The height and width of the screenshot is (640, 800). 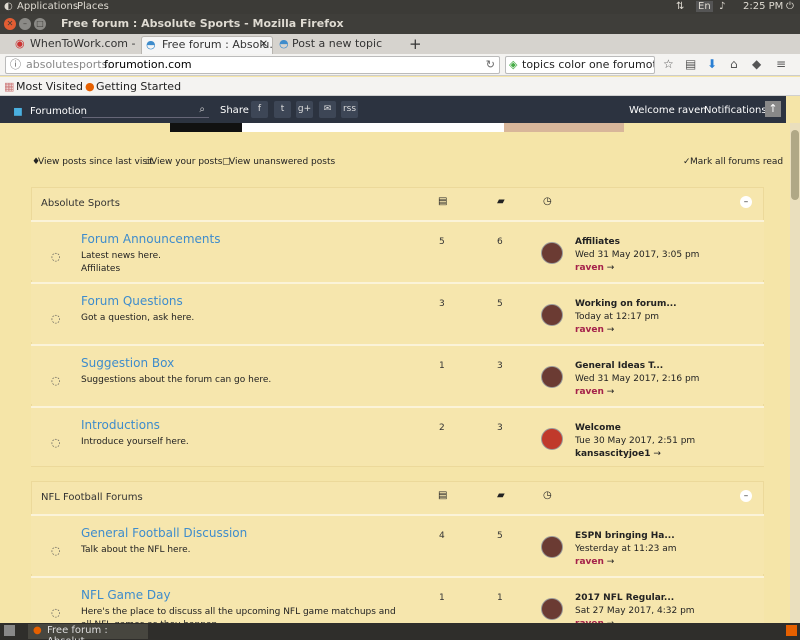 What do you see at coordinates (9, 86) in the screenshot?
I see `most-visited-icon: ▦` at bounding box center [9, 86].